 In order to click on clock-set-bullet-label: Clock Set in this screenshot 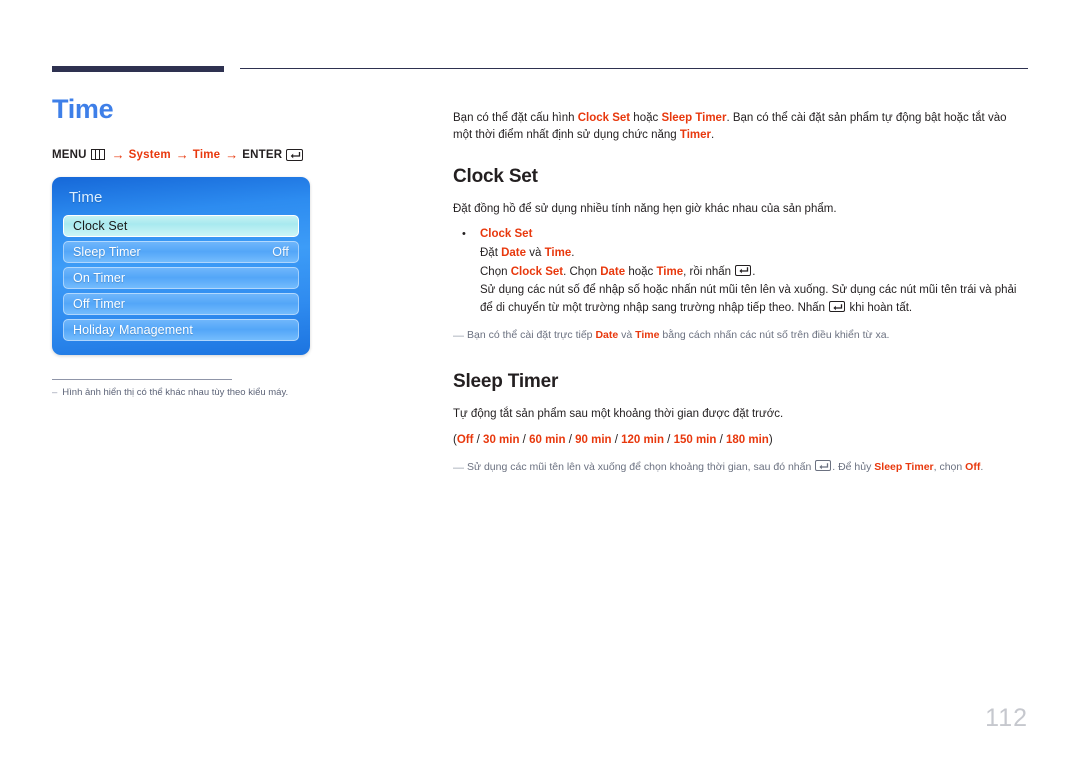, I will do `click(506, 233)`.